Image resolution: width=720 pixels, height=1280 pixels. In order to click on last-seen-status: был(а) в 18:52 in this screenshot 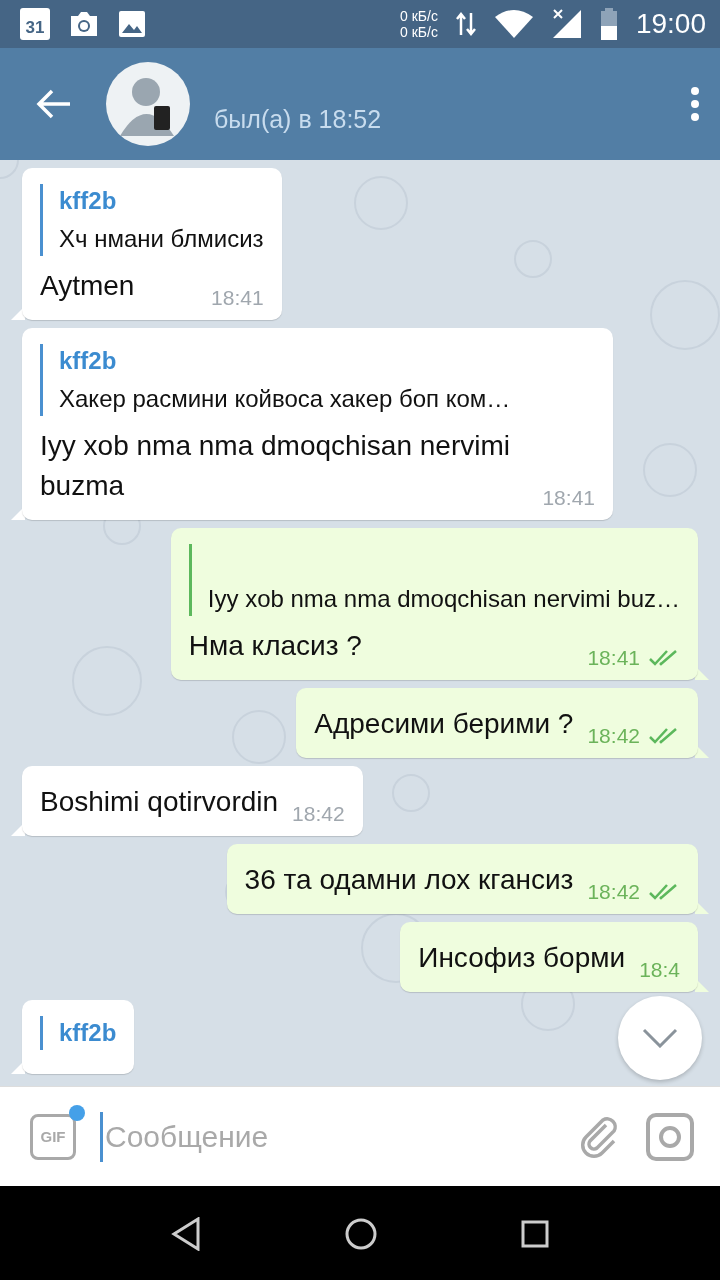, I will do `click(298, 119)`.